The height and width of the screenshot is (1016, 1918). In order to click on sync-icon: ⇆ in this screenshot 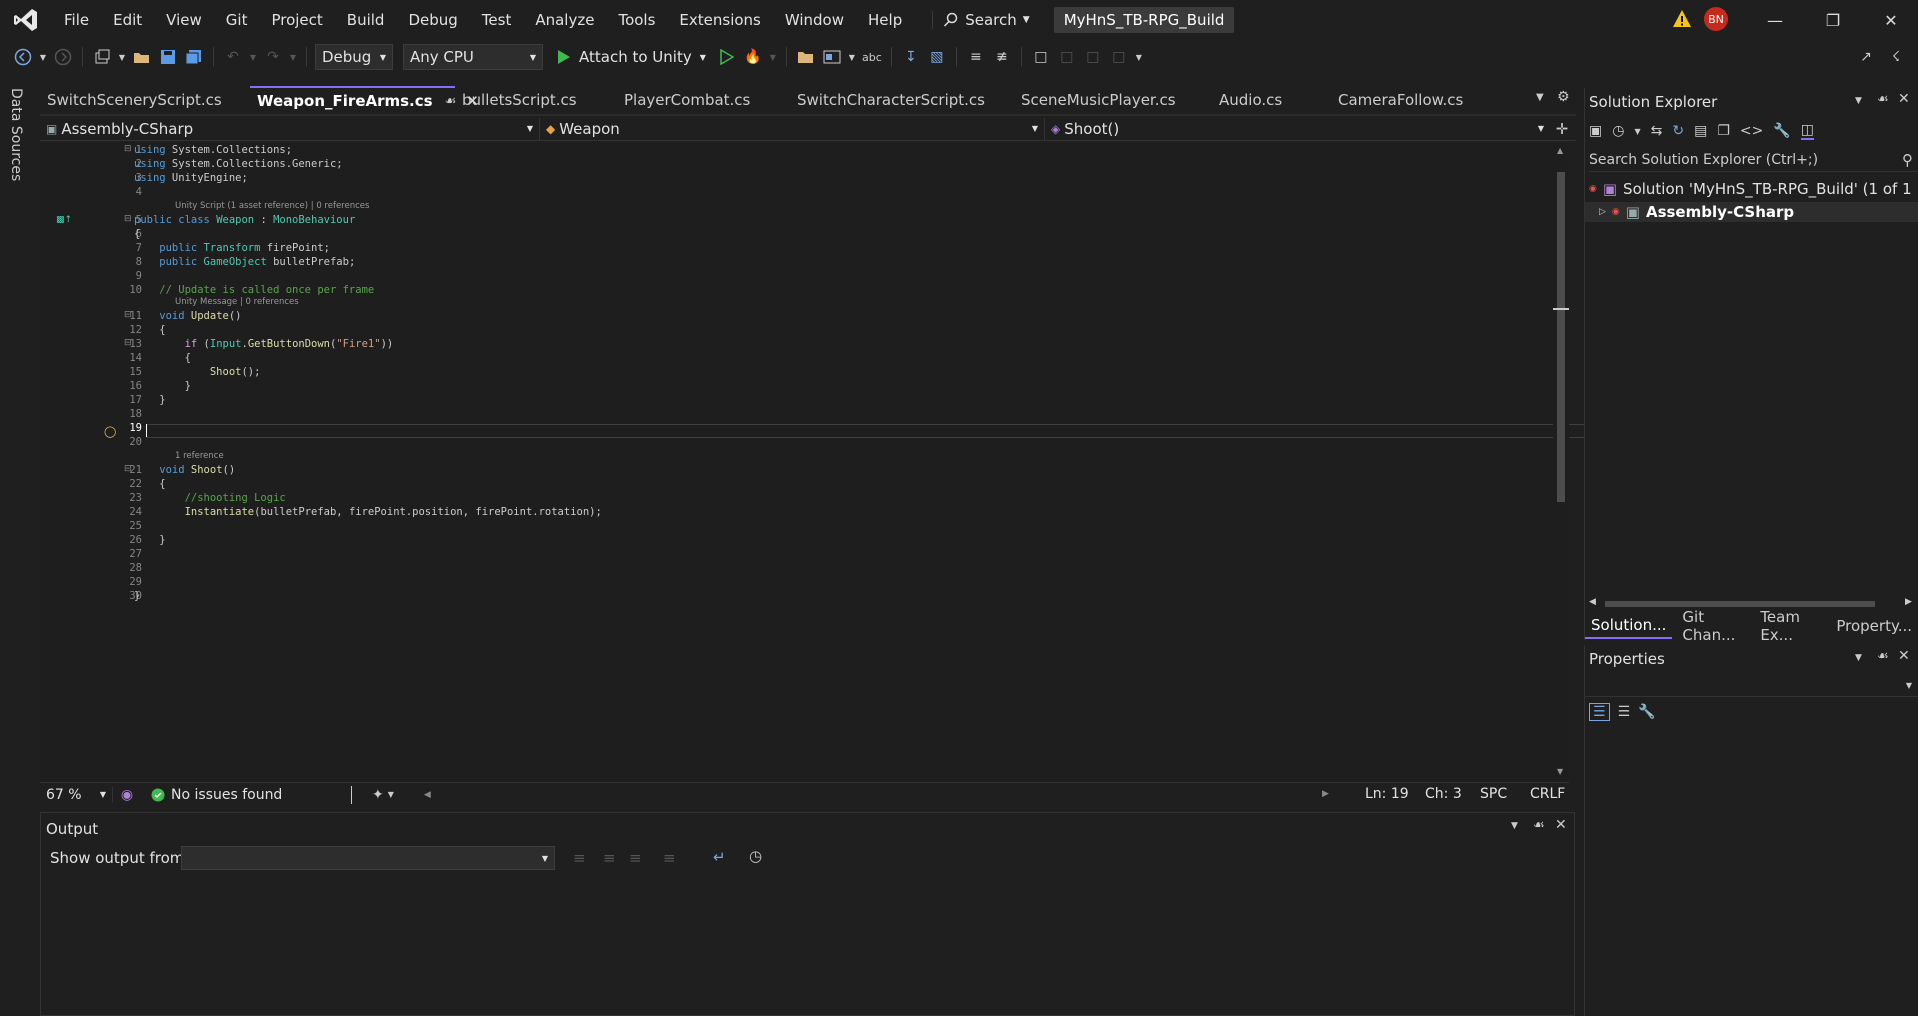, I will do `click(1657, 131)`.